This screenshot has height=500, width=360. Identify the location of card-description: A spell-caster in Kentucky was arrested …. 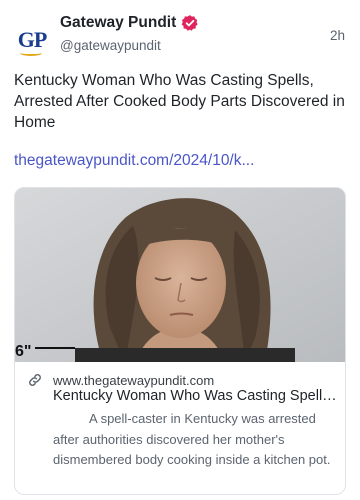
(192, 439).